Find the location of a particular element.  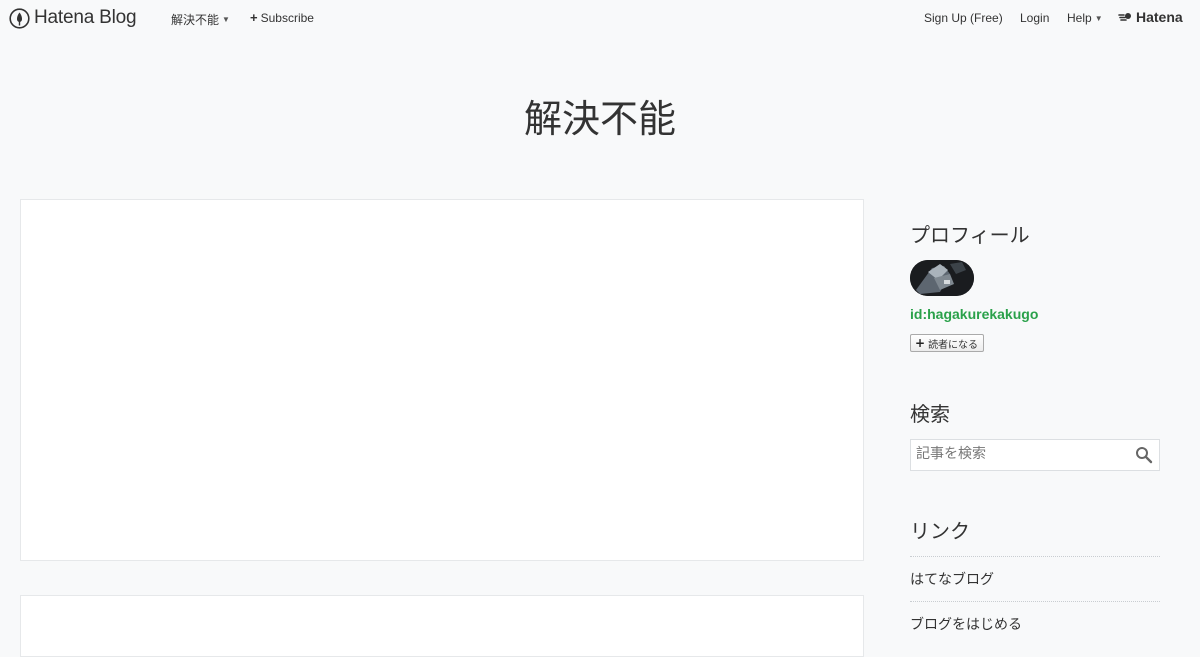

subscribe-link: + Subscribe is located at coordinates (282, 18).